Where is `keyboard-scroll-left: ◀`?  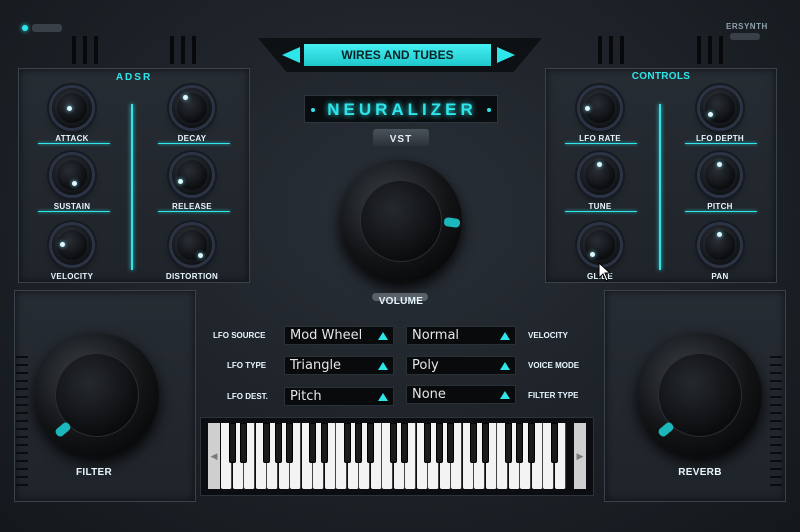 keyboard-scroll-left: ◀ is located at coordinates (214, 456).